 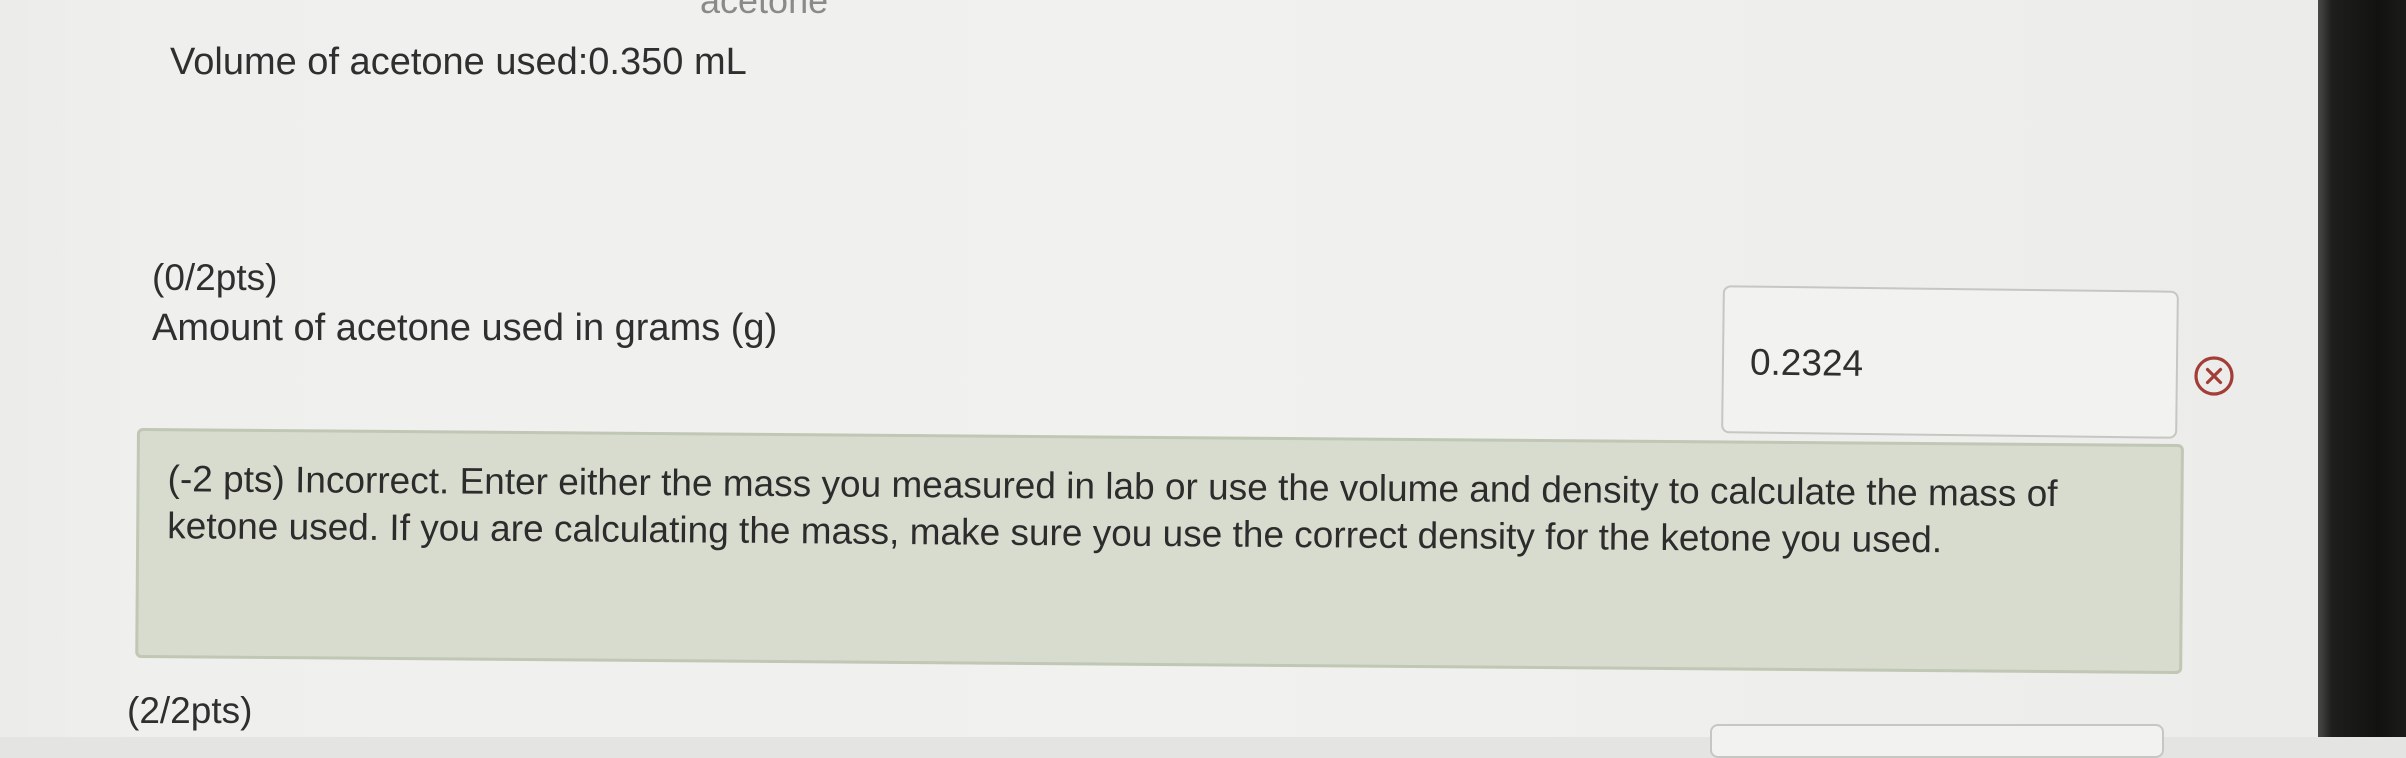 What do you see at coordinates (190, 710) in the screenshot?
I see `next-question-points: (2/2pts)` at bounding box center [190, 710].